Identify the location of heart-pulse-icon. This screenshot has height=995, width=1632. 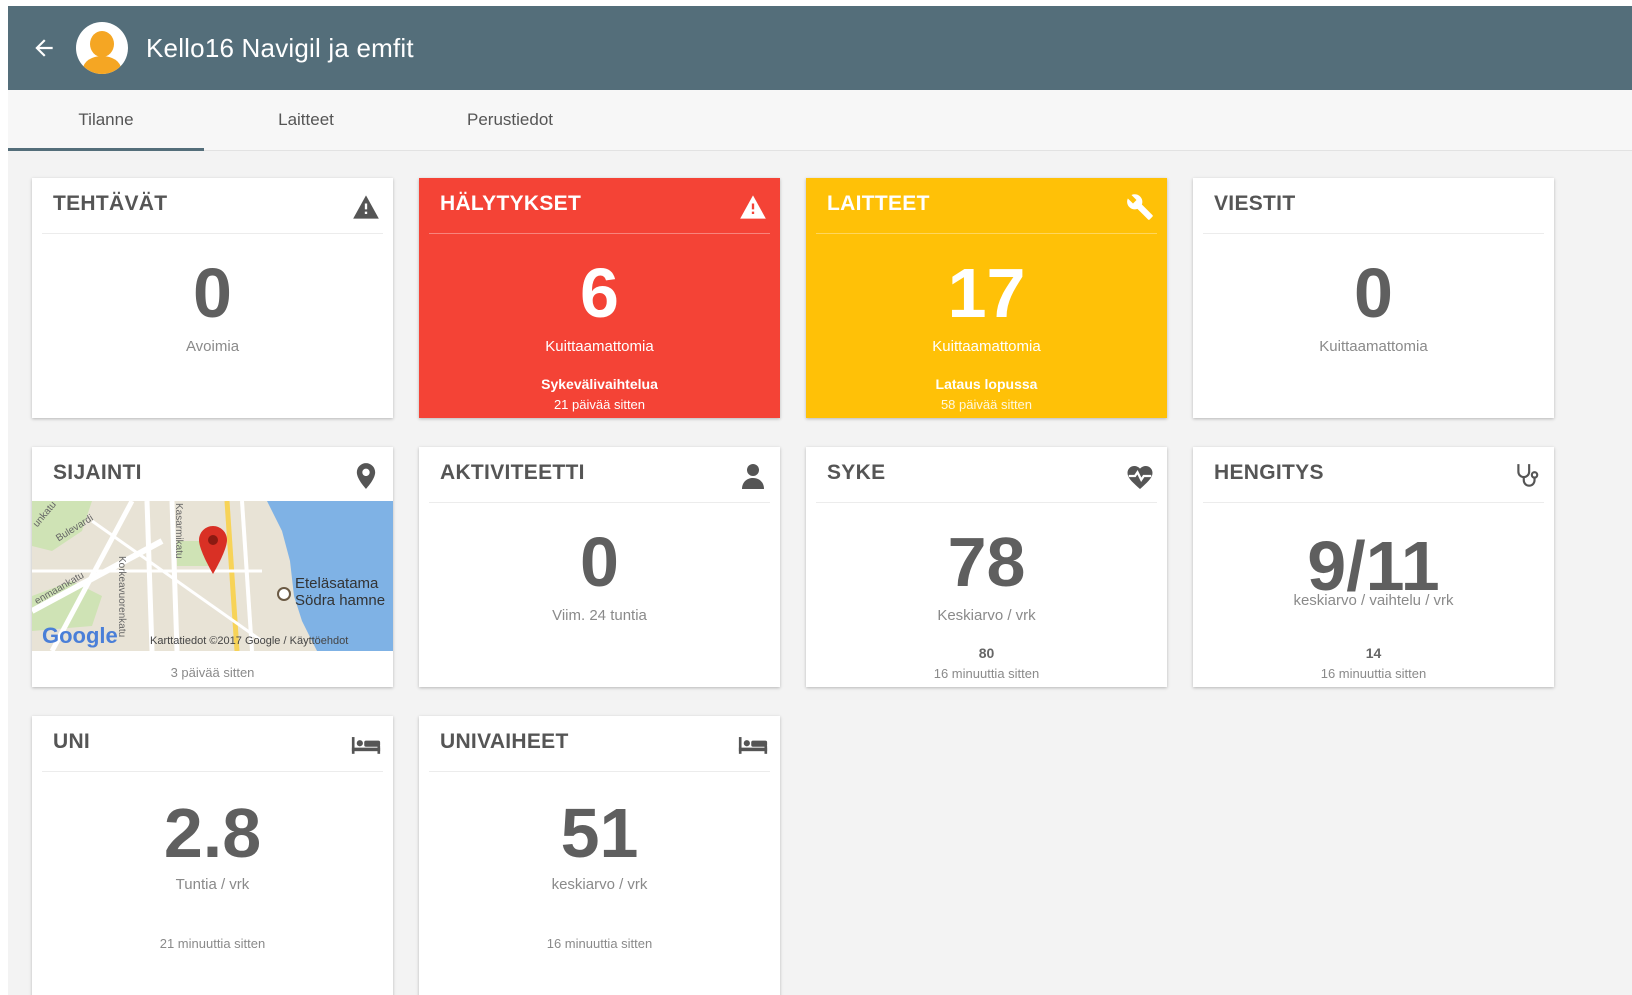
(1140, 476).